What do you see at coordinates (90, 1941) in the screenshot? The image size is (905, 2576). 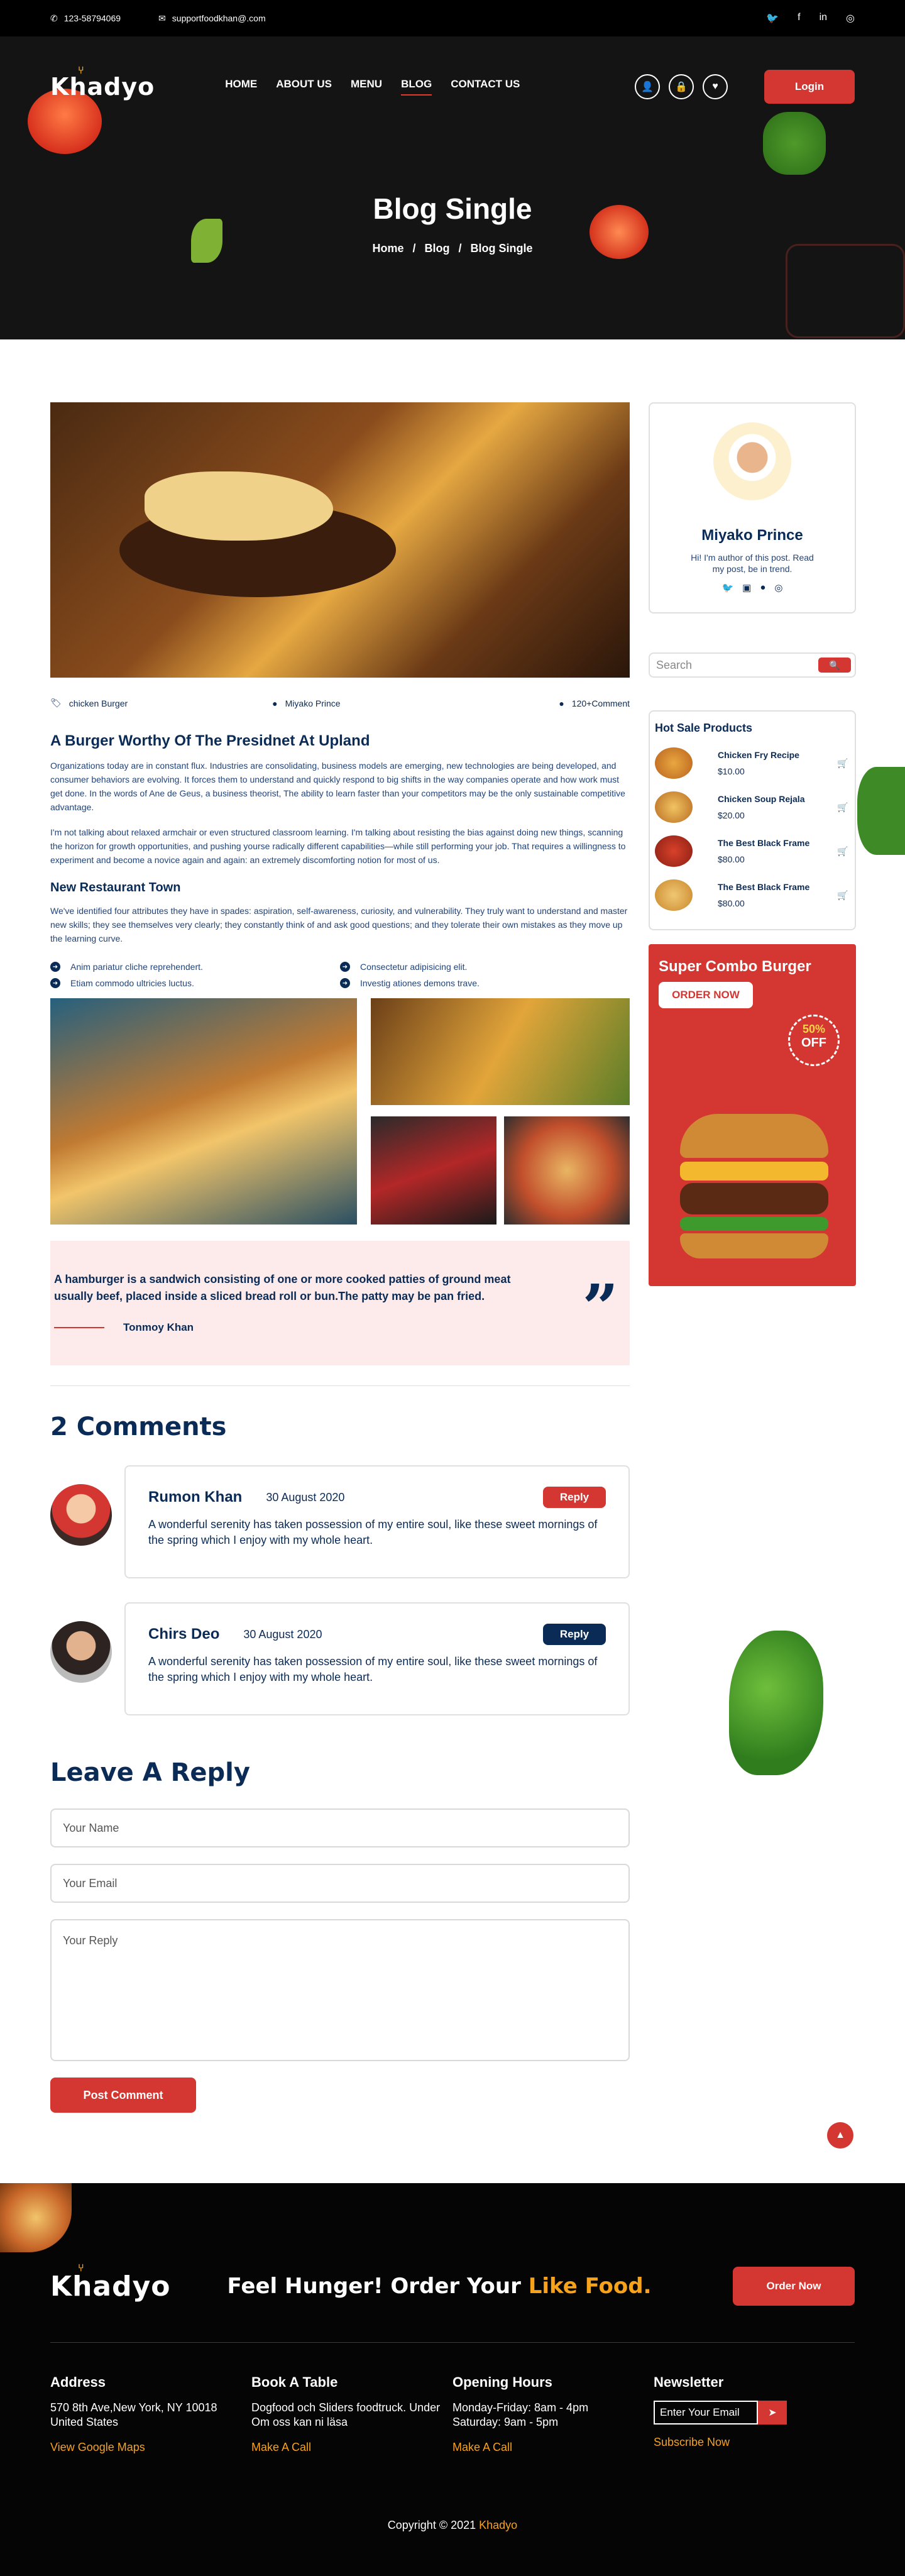 I see `reply-placeholder: Your Reply` at bounding box center [90, 1941].